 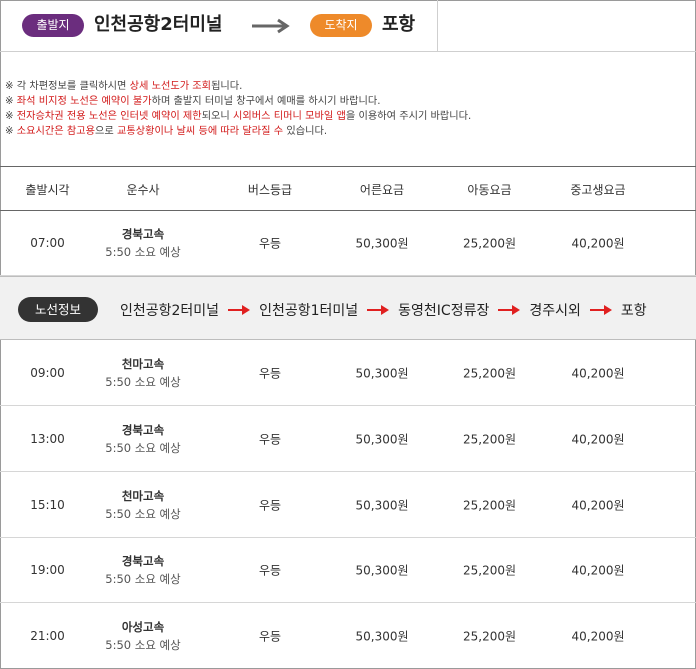 I want to click on route-stop: 인천공항1터미널, so click(x=309, y=310).